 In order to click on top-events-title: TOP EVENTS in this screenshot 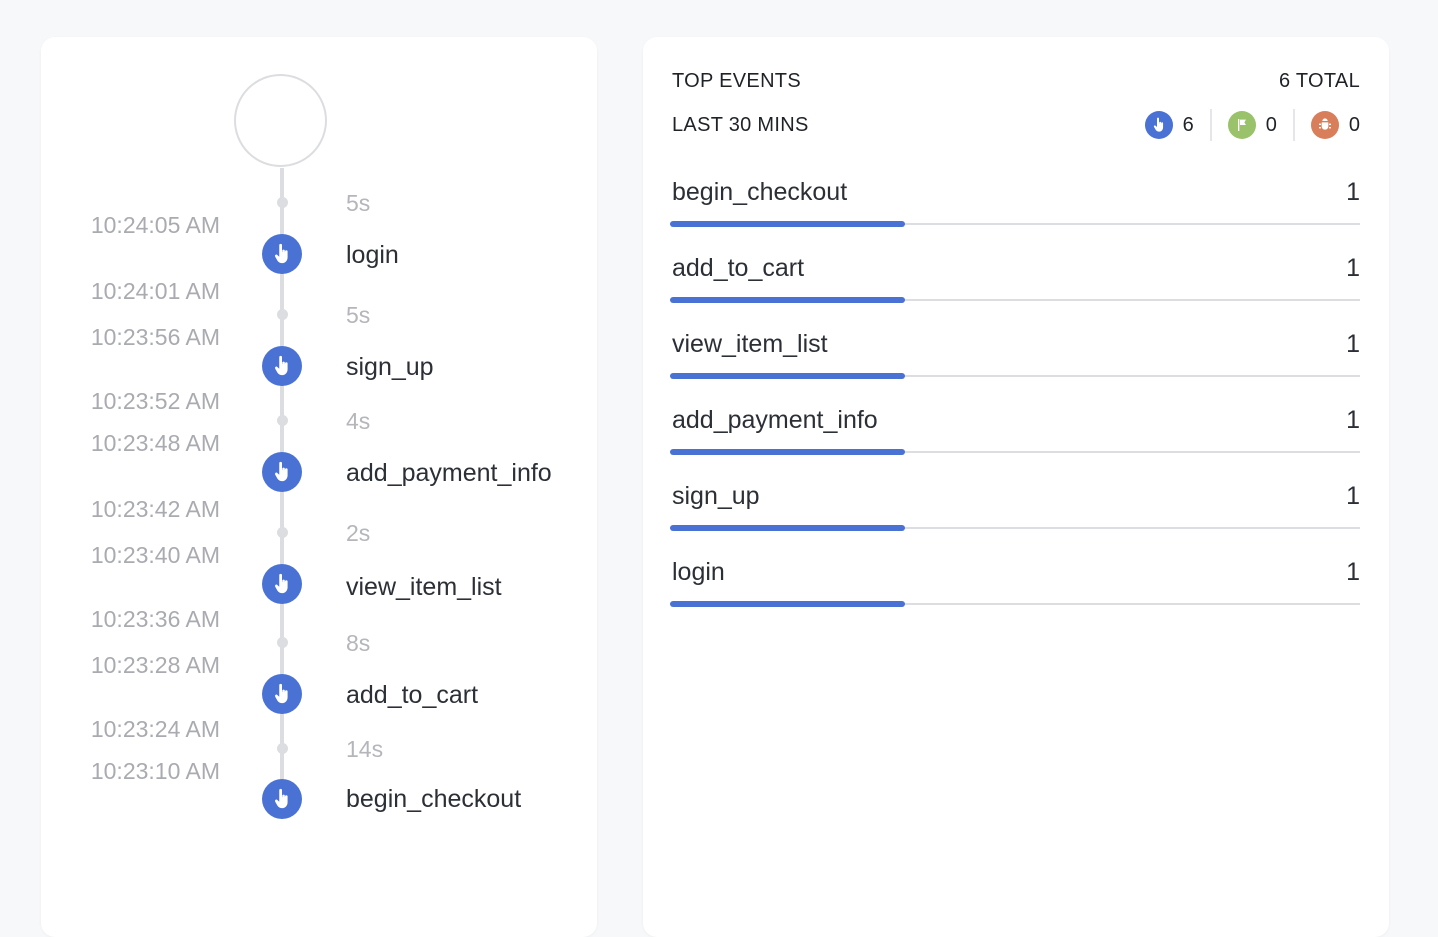, I will do `click(736, 81)`.